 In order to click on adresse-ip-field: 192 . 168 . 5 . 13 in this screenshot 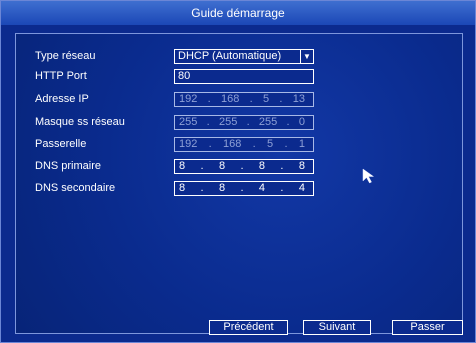, I will do `click(244, 99)`.